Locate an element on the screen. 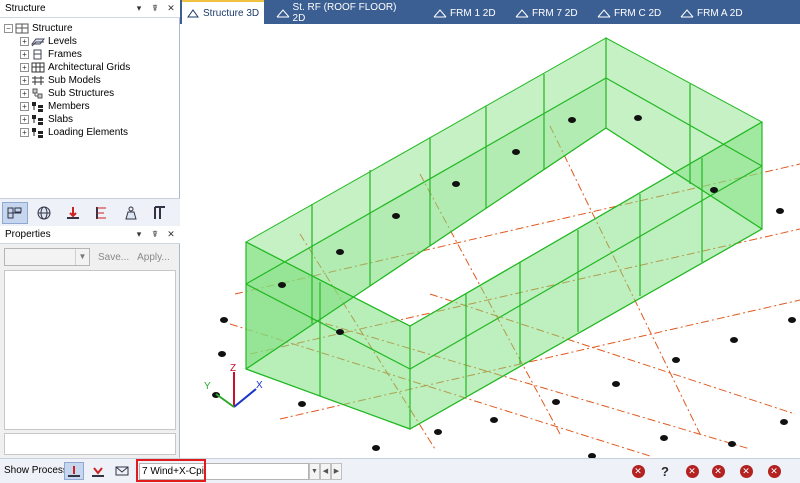 The height and width of the screenshot is (483, 800). axis-y-label: Y is located at coordinates (207, 386).